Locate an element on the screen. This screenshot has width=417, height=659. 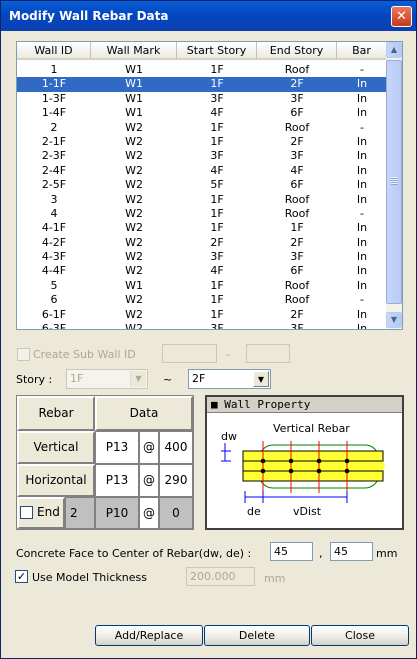
vertical-rebar-label: Vertical Rebar is located at coordinates (311, 428).